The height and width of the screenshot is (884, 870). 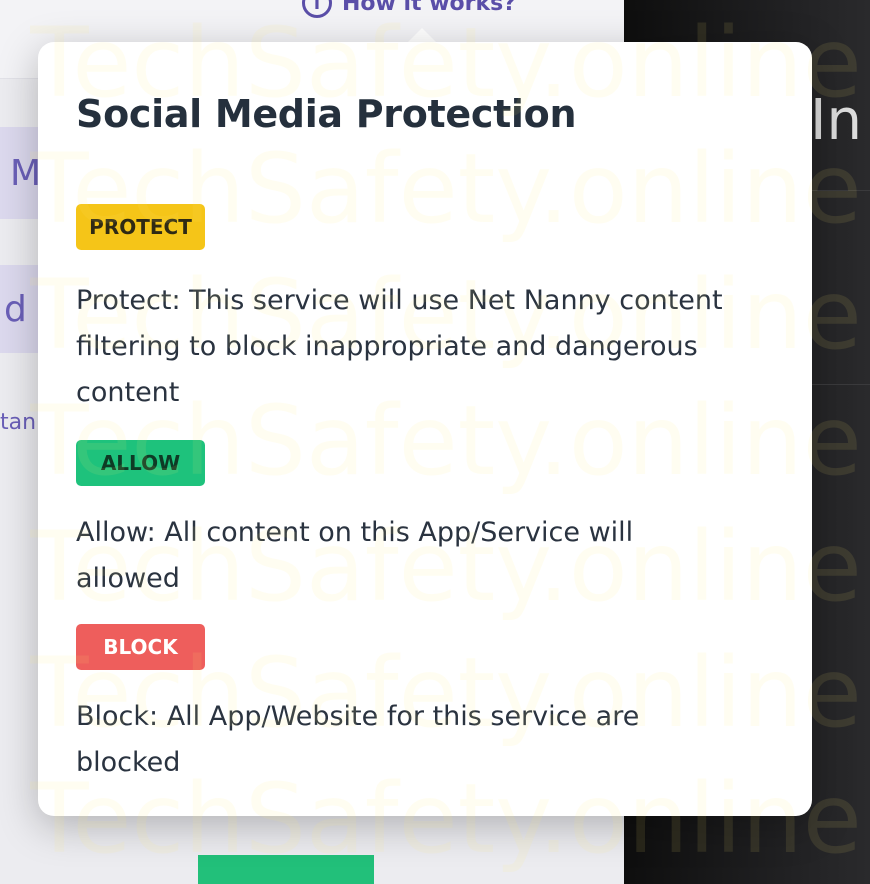 What do you see at coordinates (18, 422) in the screenshot?
I see `background-side-text: tan` at bounding box center [18, 422].